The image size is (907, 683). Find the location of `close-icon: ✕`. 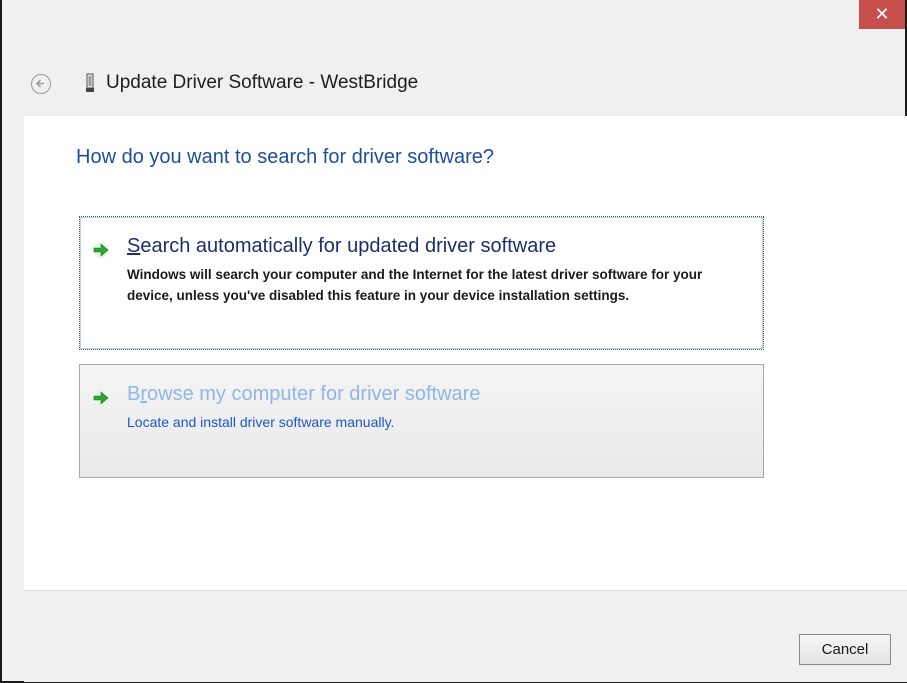

close-icon: ✕ is located at coordinates (882, 14).